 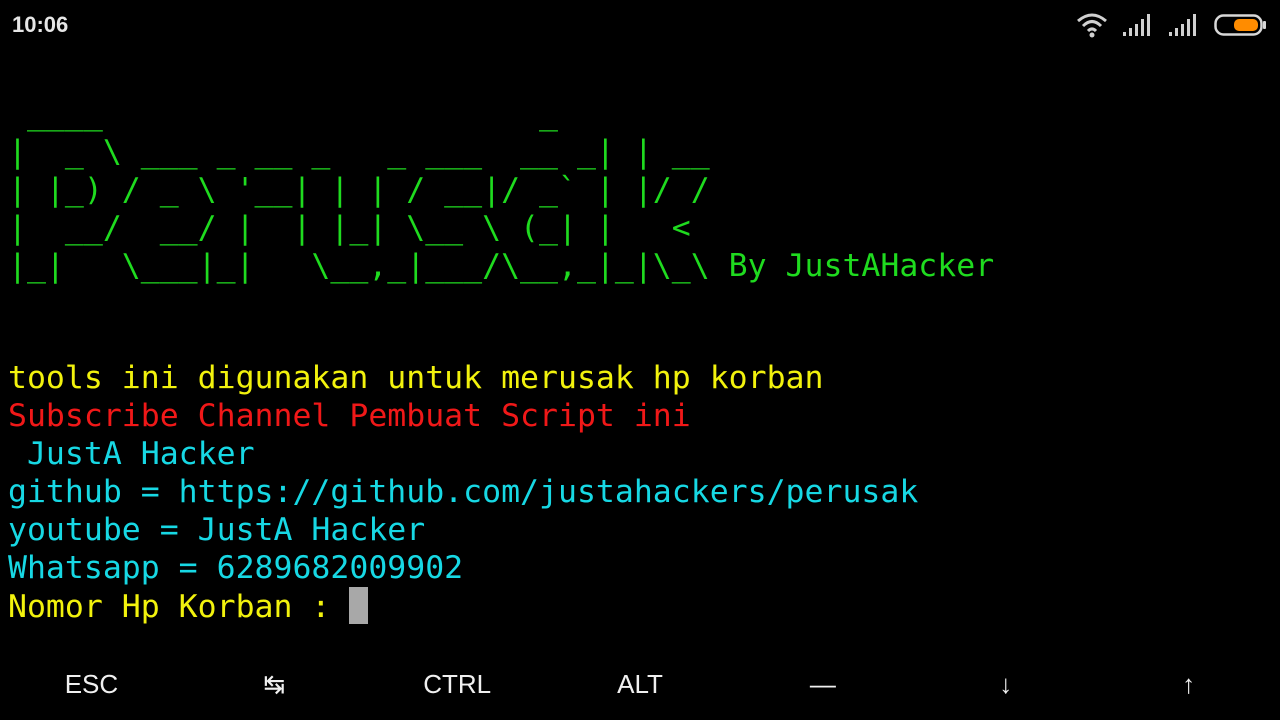 What do you see at coordinates (283, 114) in the screenshot?
I see `banner-line: ____ _` at bounding box center [283, 114].